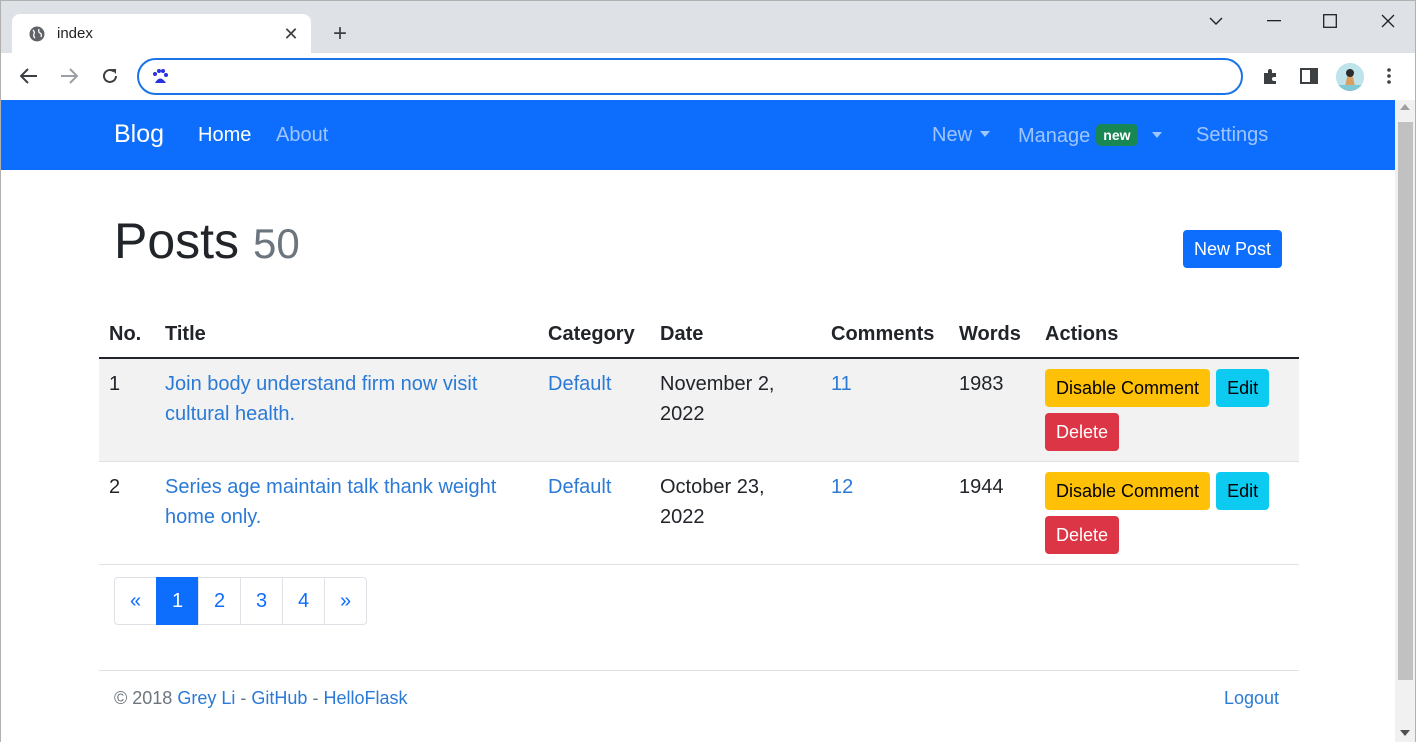  What do you see at coordinates (75, 33) in the screenshot?
I see `tab-title: index` at bounding box center [75, 33].